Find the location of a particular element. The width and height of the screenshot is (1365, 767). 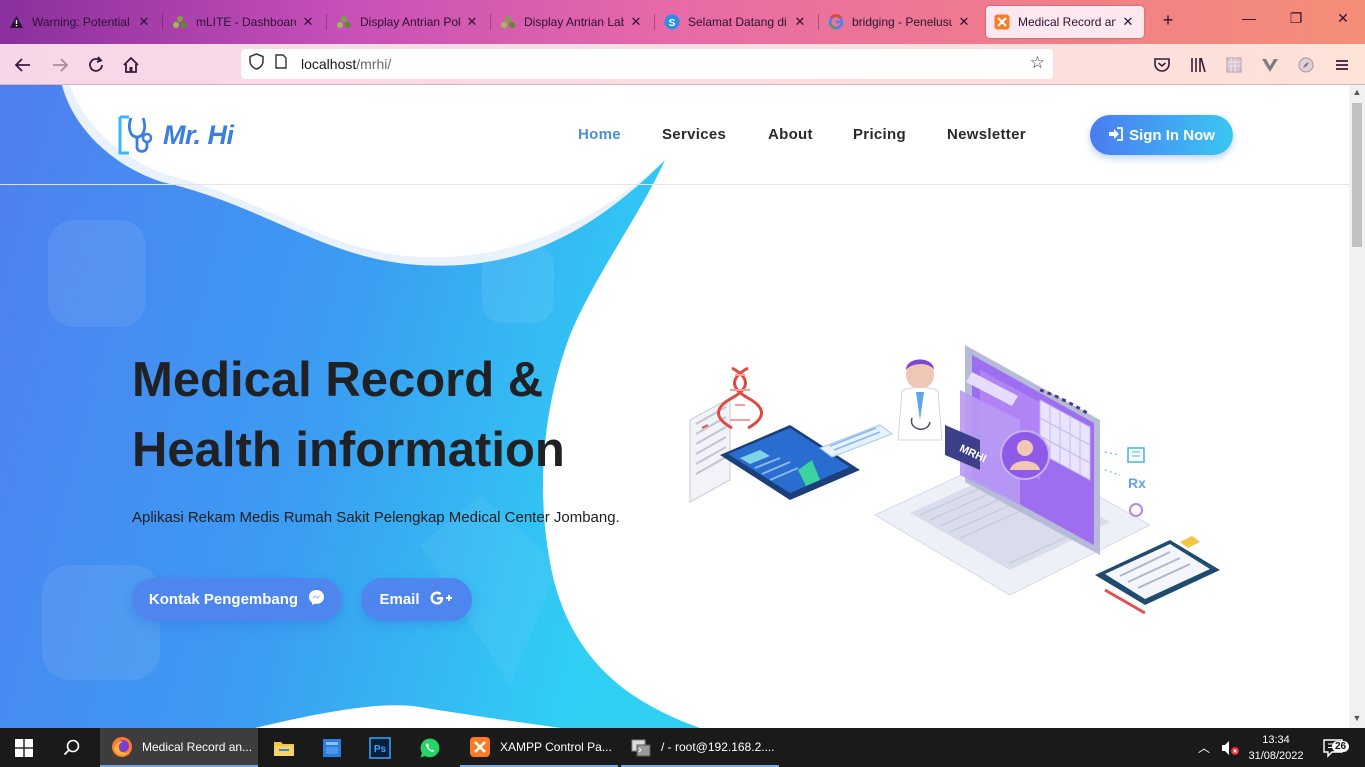

system-clock: 13:34 31/08/2022 is located at coordinates (1276, 748).